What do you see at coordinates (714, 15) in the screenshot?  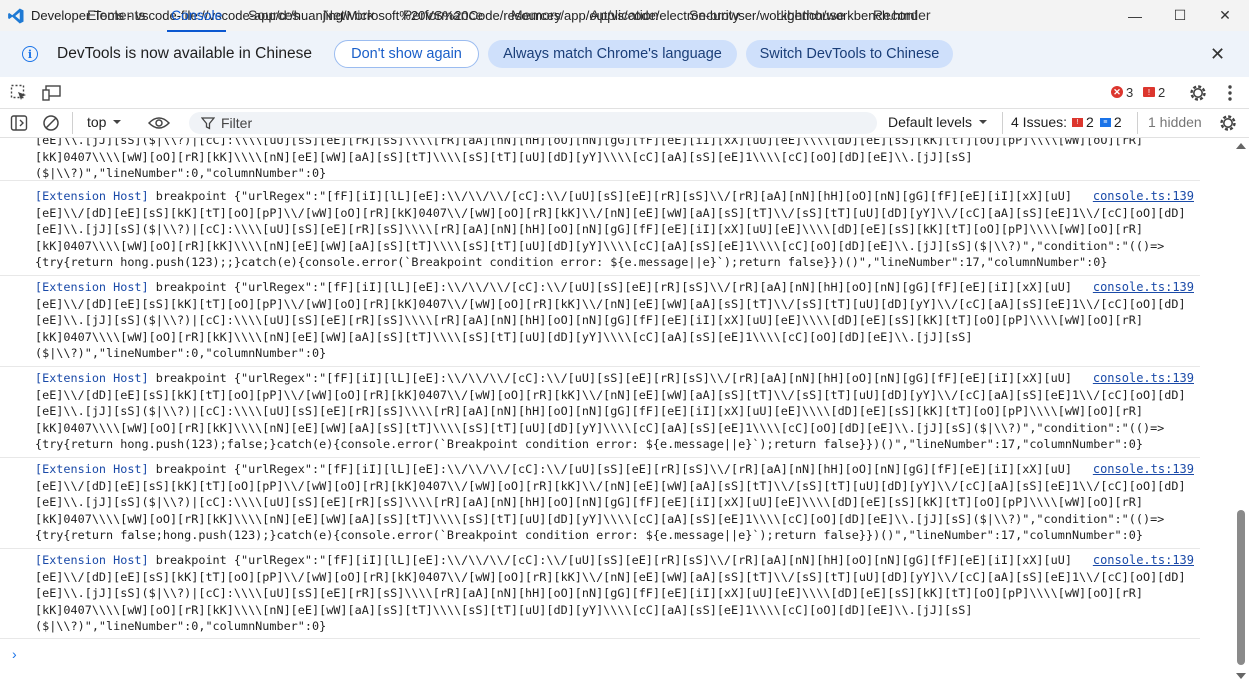 I see `tab-security: Security` at bounding box center [714, 15].